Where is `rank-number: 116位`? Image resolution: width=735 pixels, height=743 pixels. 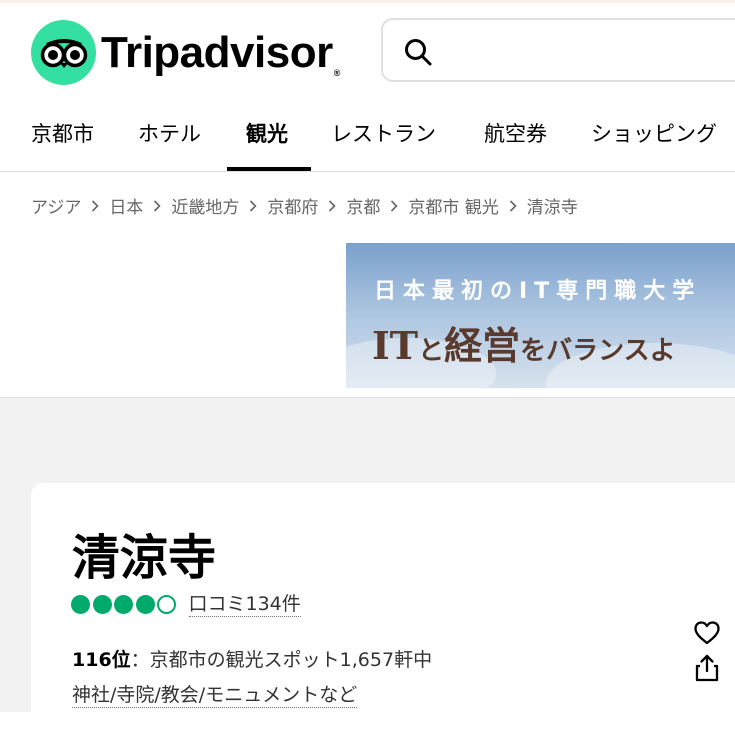 rank-number: 116位 is located at coordinates (101, 660).